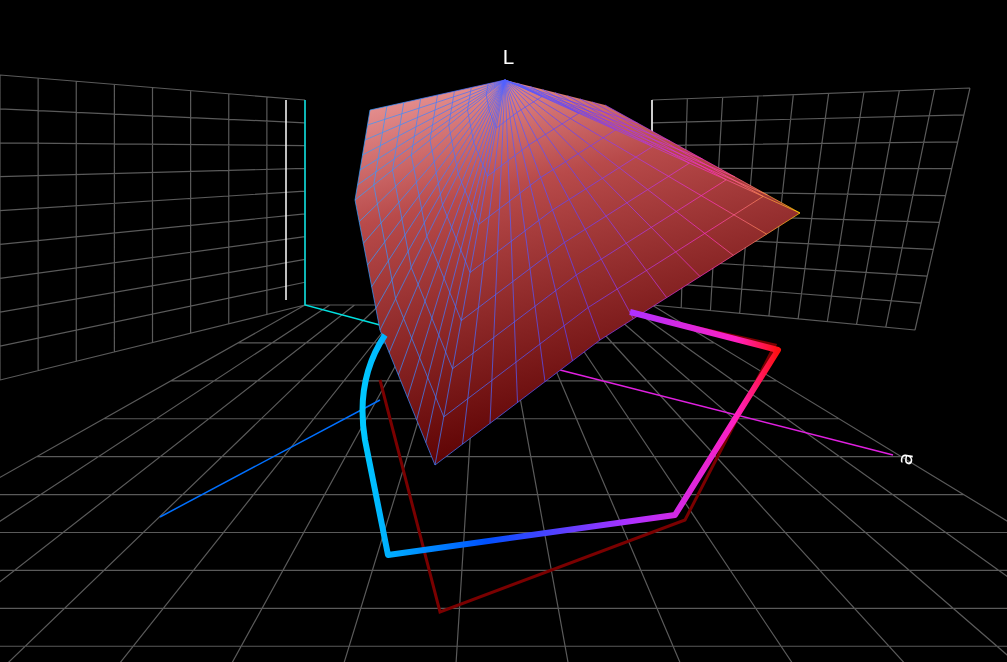 The width and height of the screenshot is (1007, 662). I want to click on axis-label: a, so click(905, 458).